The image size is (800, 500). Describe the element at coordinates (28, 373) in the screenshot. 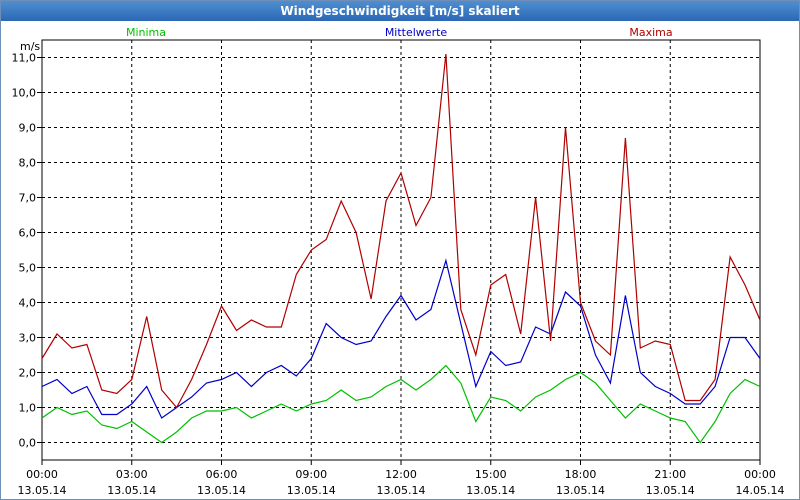

I see `y-tick-label: 2,0` at that location.